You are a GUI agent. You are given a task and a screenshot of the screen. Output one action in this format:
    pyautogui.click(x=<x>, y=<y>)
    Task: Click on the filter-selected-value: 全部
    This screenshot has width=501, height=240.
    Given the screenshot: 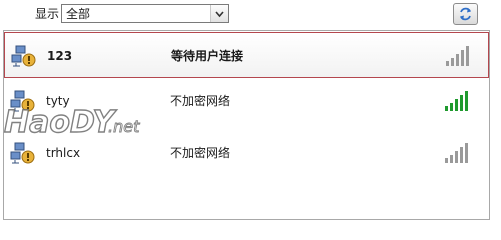 What is the action you would take?
    pyautogui.click(x=78, y=14)
    